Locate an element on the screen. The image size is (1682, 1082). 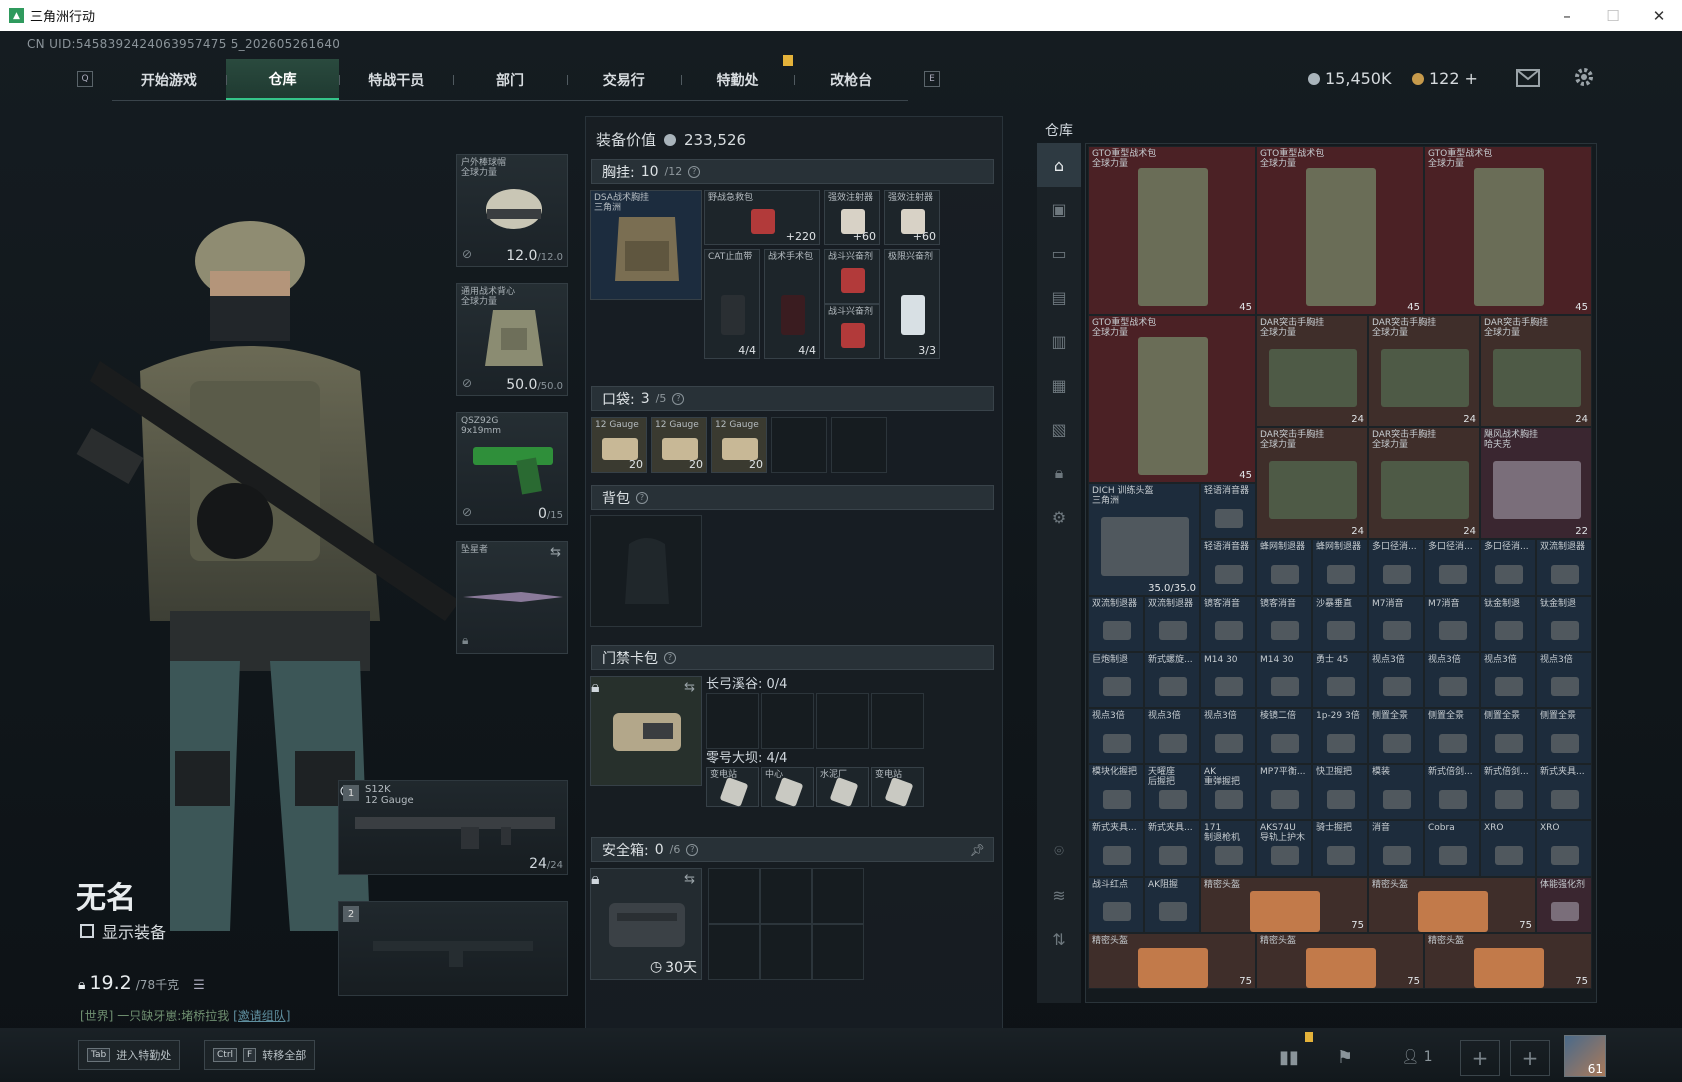
tab-5: 特勤处 is located at coordinates (737, 79).